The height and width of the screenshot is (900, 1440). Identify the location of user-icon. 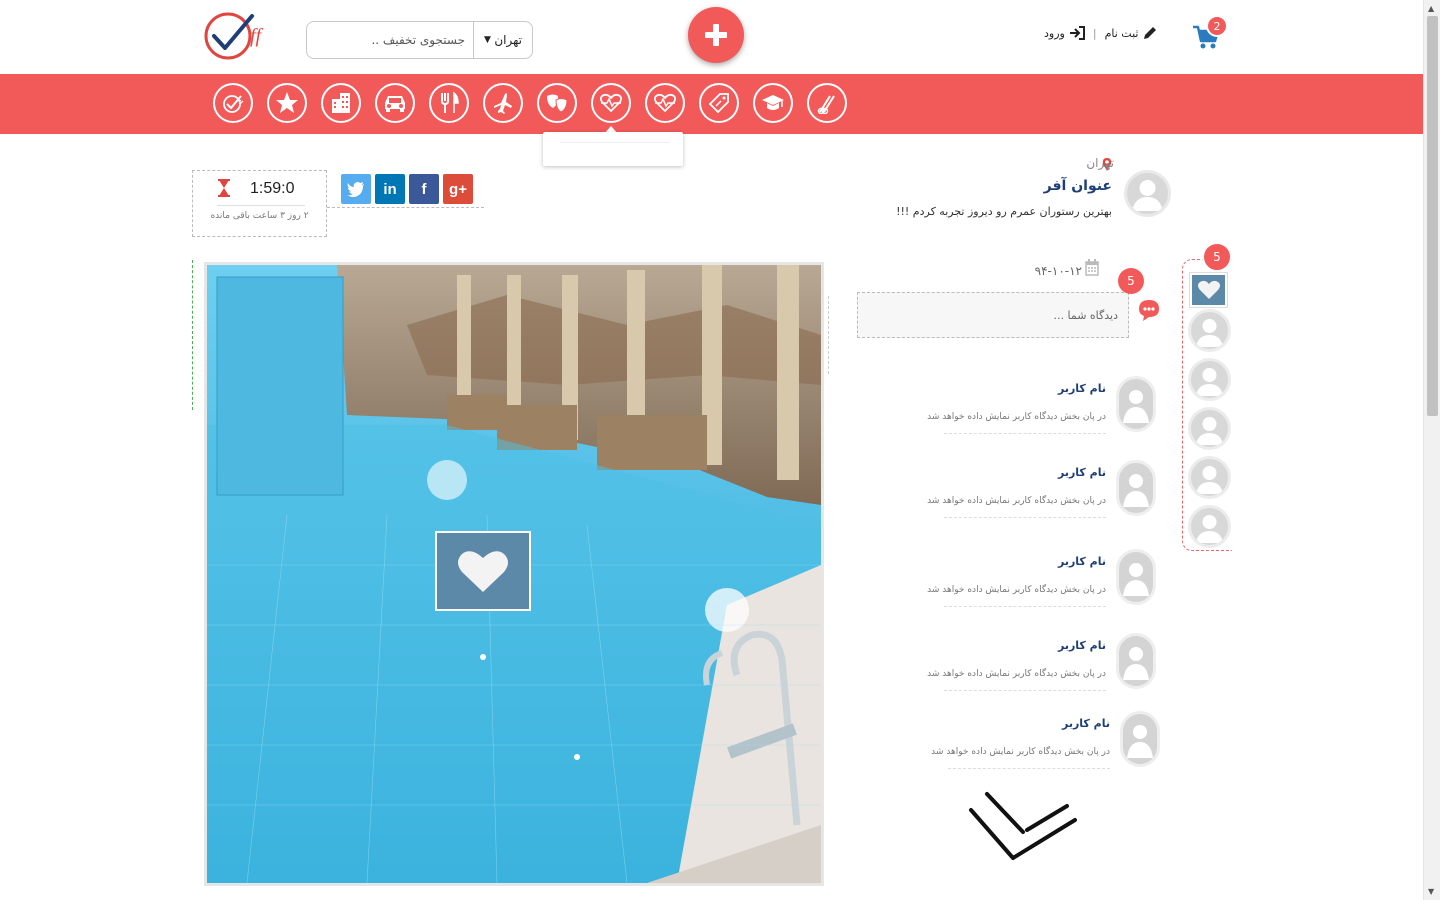
(1147, 195).